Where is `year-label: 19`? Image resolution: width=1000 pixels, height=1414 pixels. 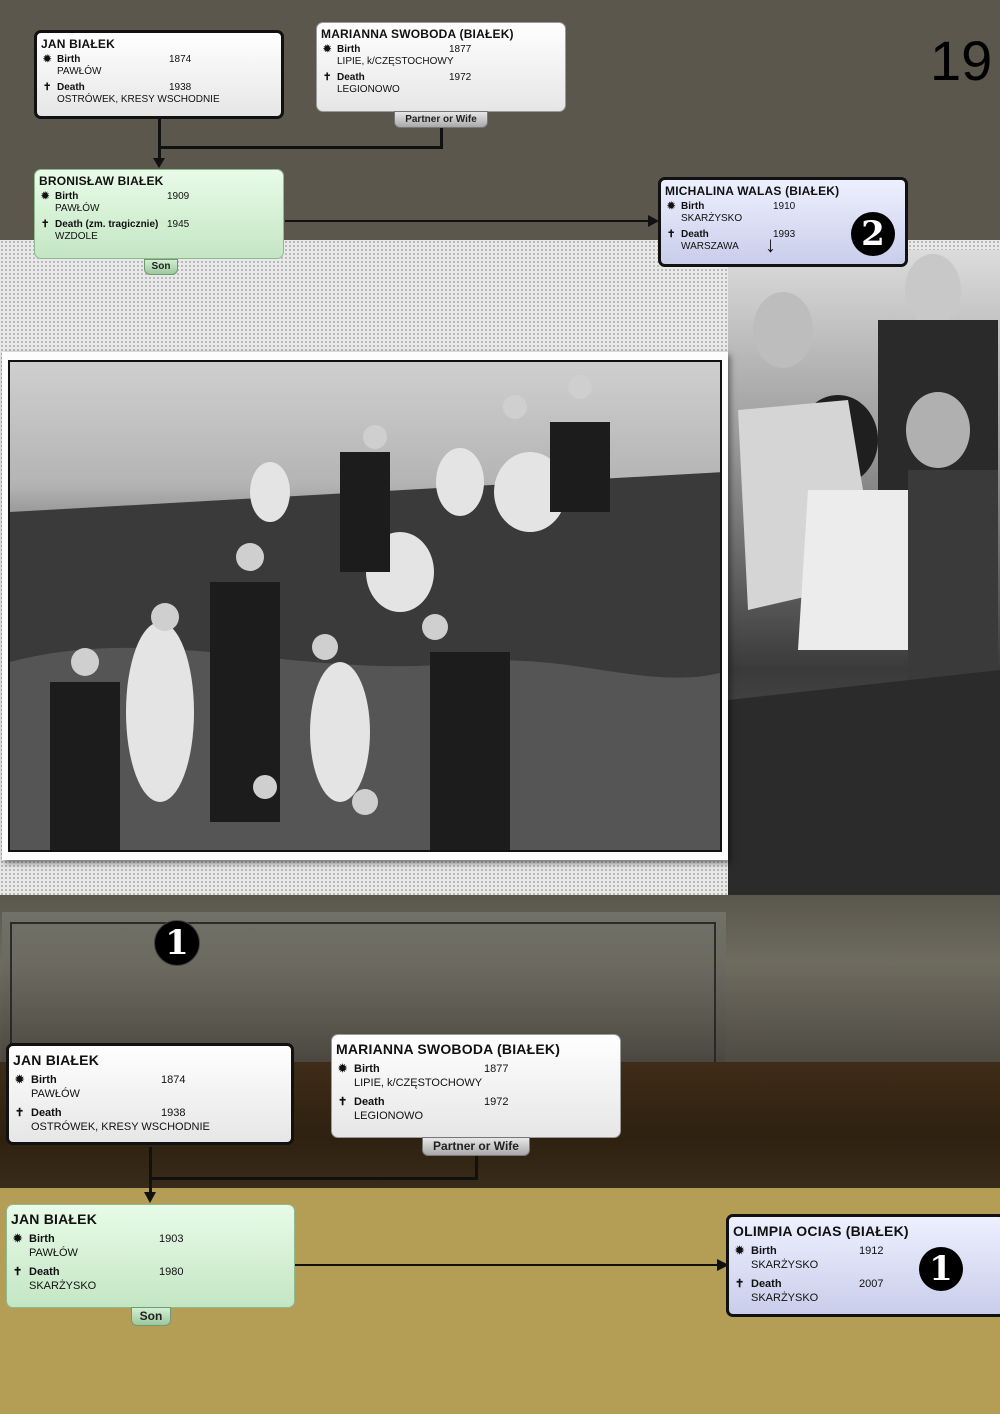
year-label: 19 is located at coordinates (961, 60).